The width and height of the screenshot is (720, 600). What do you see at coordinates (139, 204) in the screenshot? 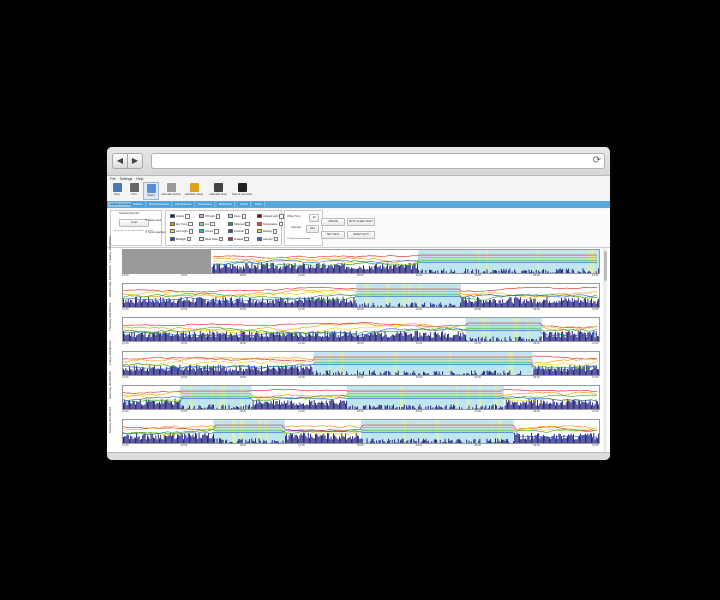
I see `tab-statistics: Statistics` at bounding box center [139, 204].